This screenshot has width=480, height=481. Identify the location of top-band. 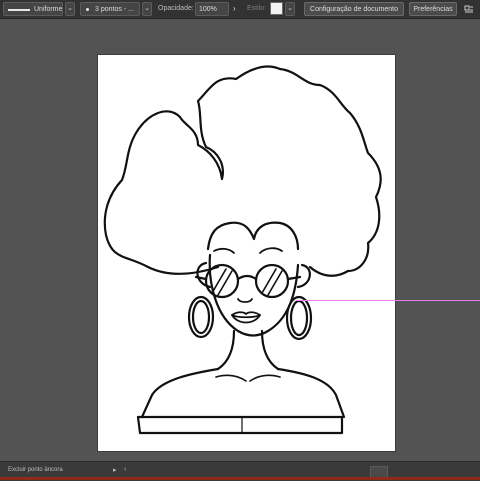
(240, 425).